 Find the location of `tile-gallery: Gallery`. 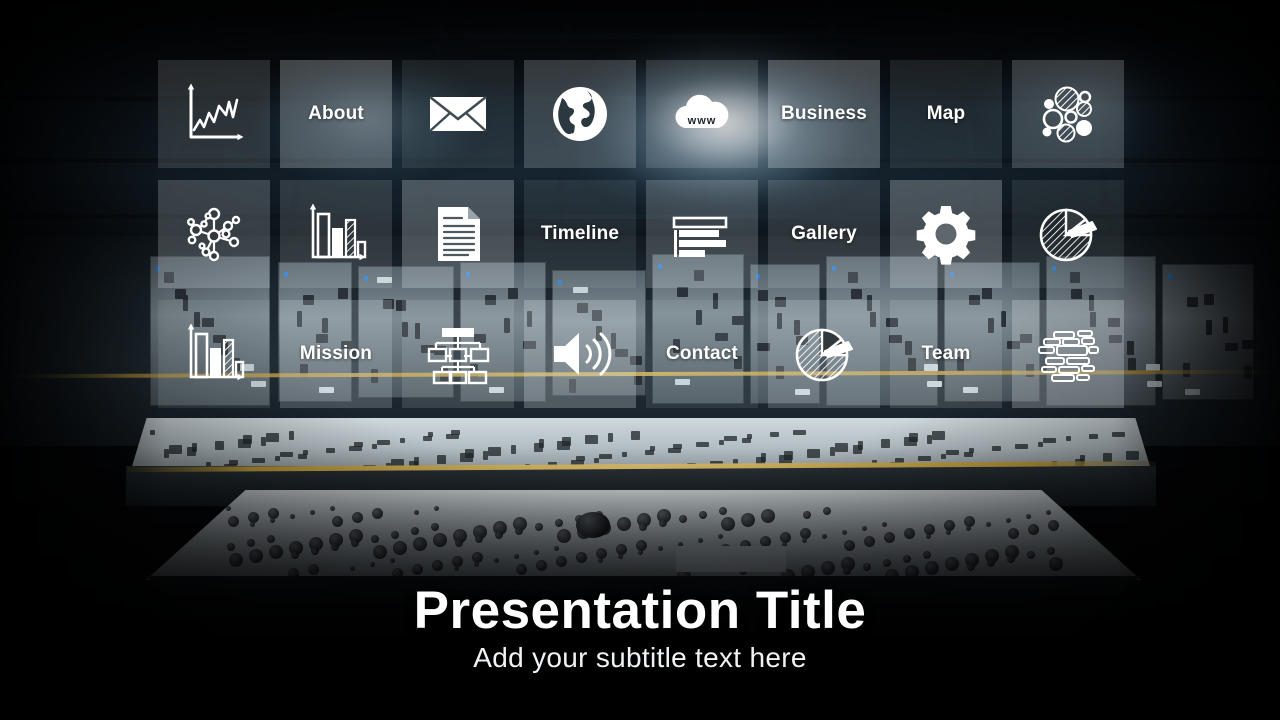

tile-gallery: Gallery is located at coordinates (824, 234).